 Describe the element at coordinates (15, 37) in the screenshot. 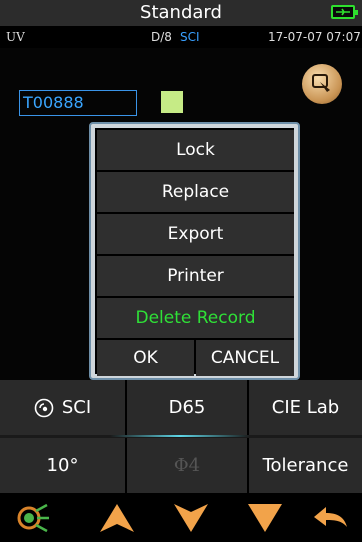

I see `illumination-mode: UV` at that location.